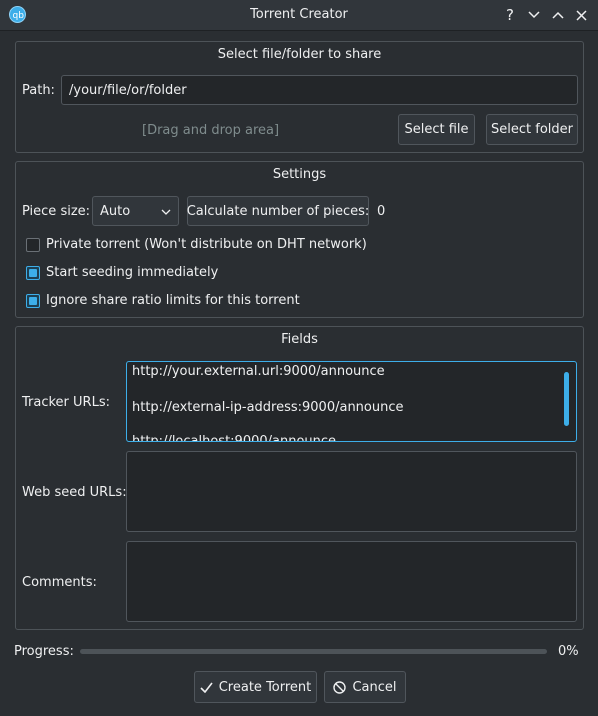 This screenshot has width=598, height=716. Describe the element at coordinates (532, 129) in the screenshot. I see `select-folder-button: Select folder` at that location.